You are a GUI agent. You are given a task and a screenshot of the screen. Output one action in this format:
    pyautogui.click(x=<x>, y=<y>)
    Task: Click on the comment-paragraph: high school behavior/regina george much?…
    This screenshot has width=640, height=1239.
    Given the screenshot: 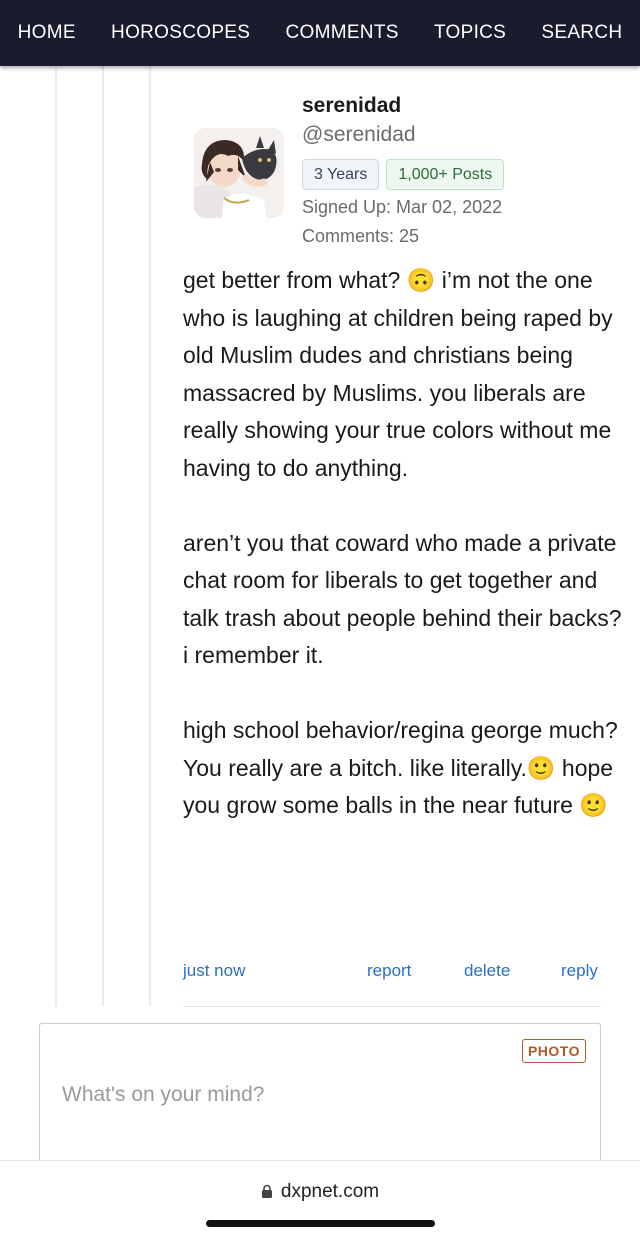 What is the action you would take?
    pyautogui.click(x=400, y=767)
    